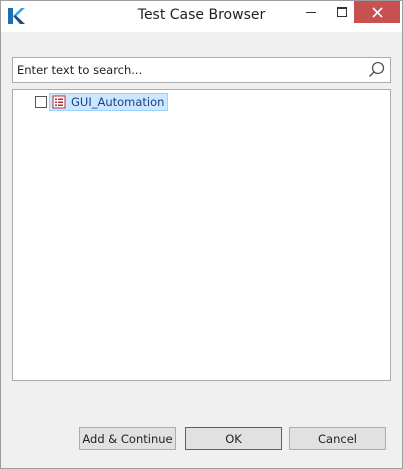  What do you see at coordinates (127, 438) in the screenshot?
I see `add-continue-button: Add & Continue` at bounding box center [127, 438].